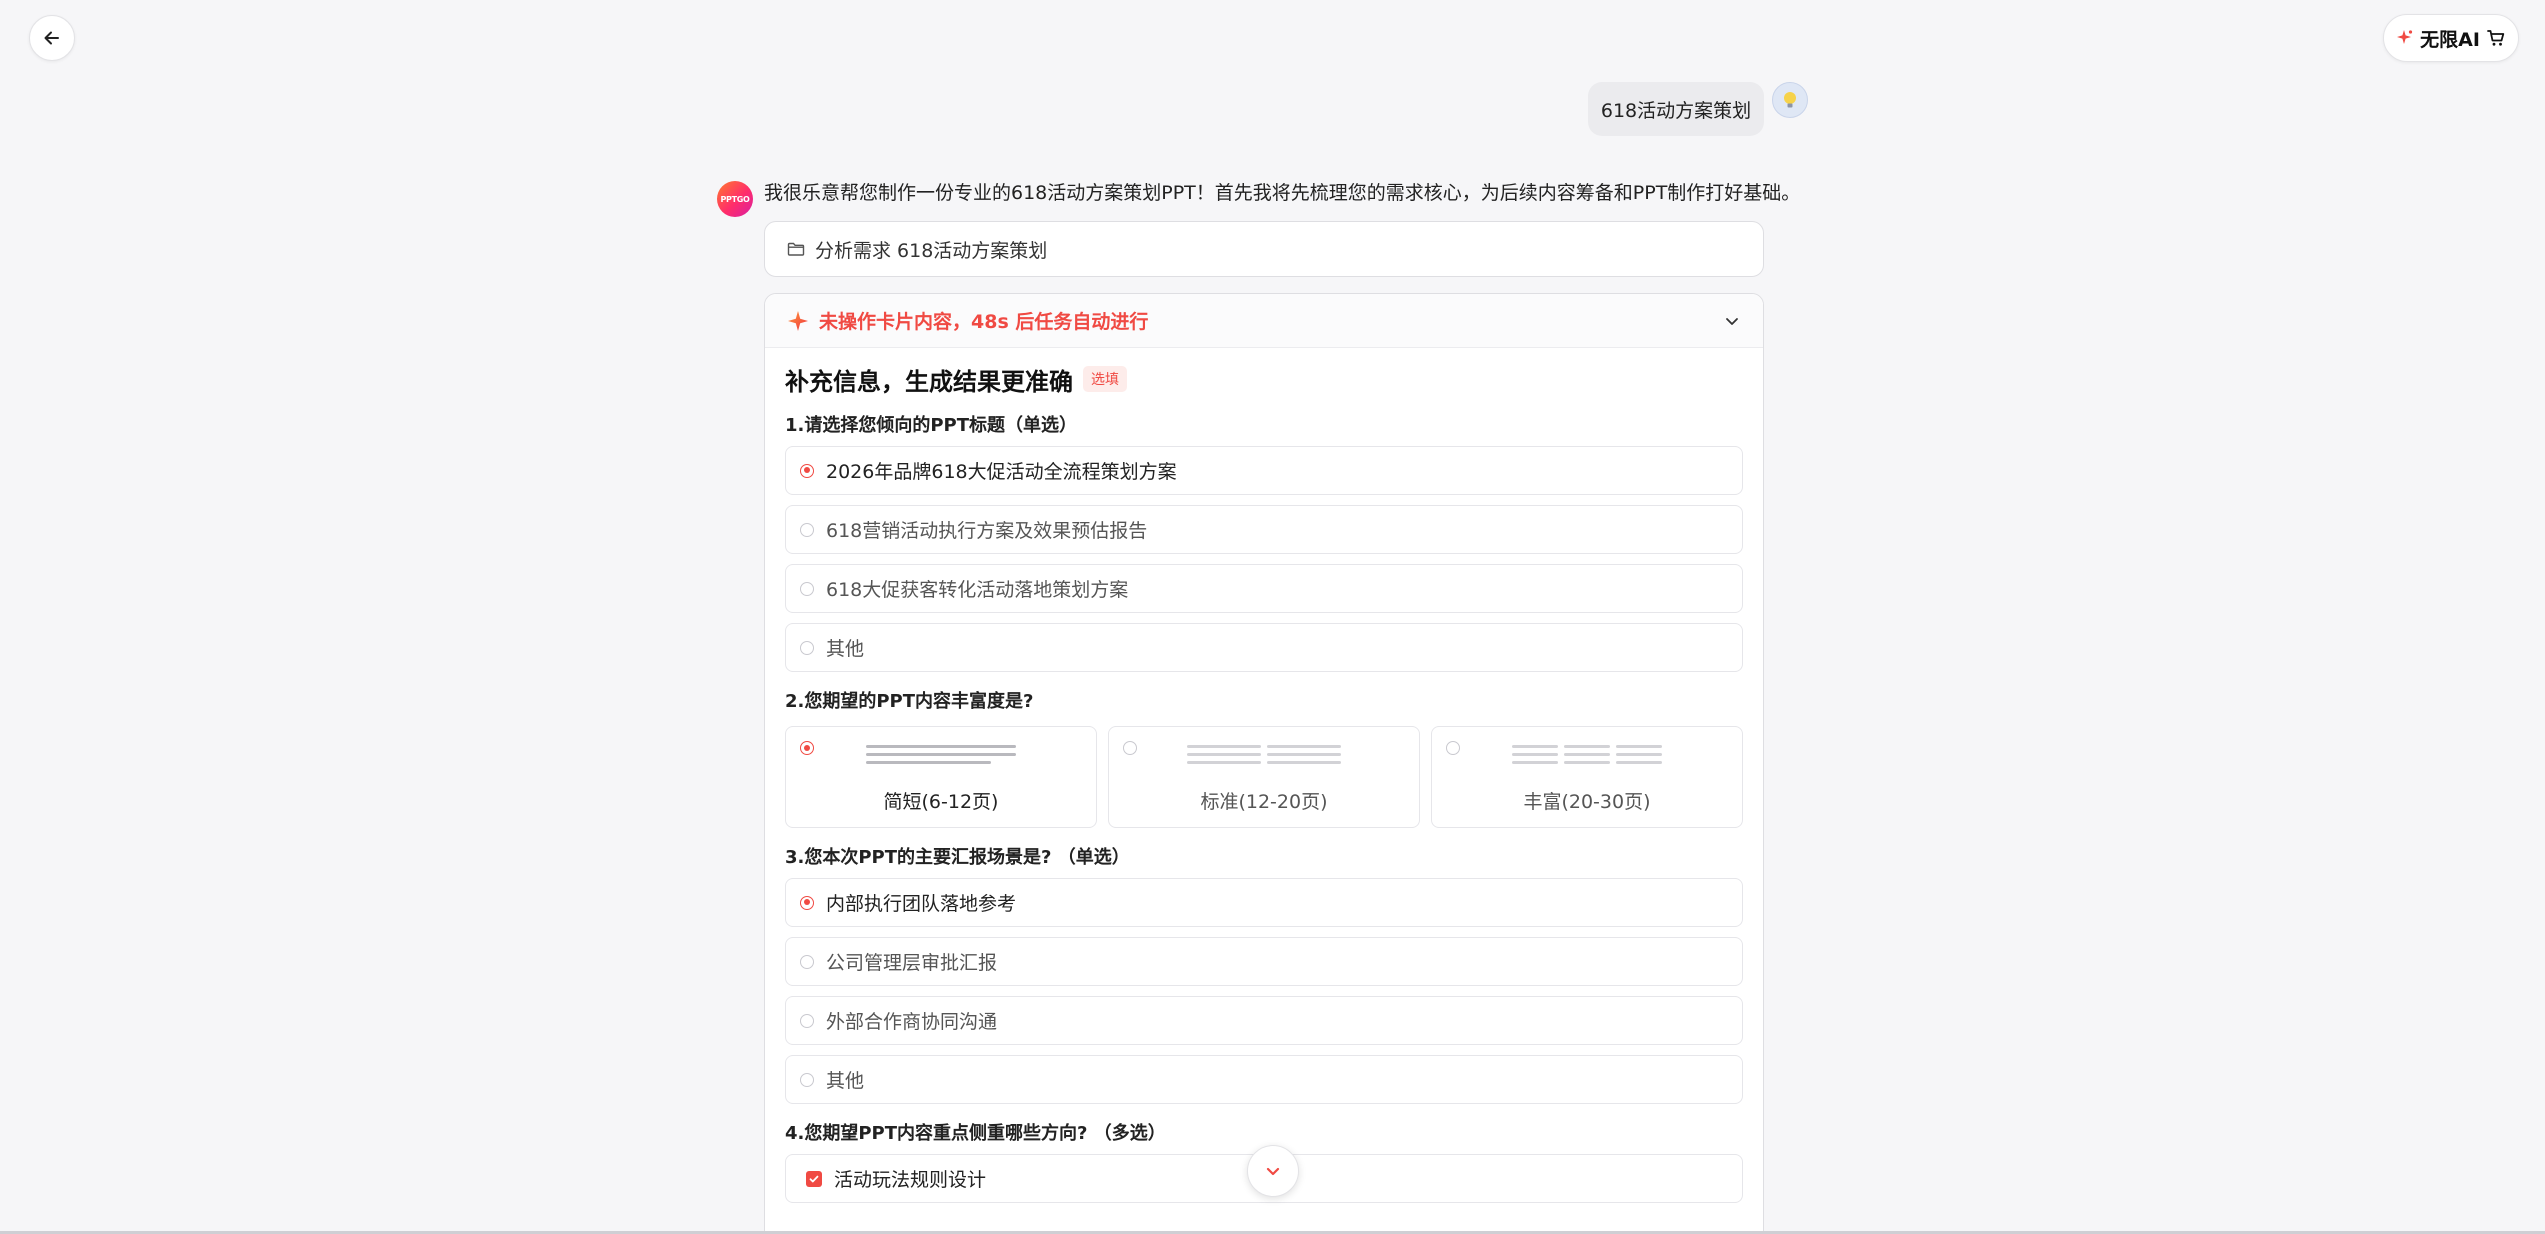 The height and width of the screenshot is (1234, 2545). I want to click on q3-option-2: 公司管理层审批汇报, so click(1264, 961).